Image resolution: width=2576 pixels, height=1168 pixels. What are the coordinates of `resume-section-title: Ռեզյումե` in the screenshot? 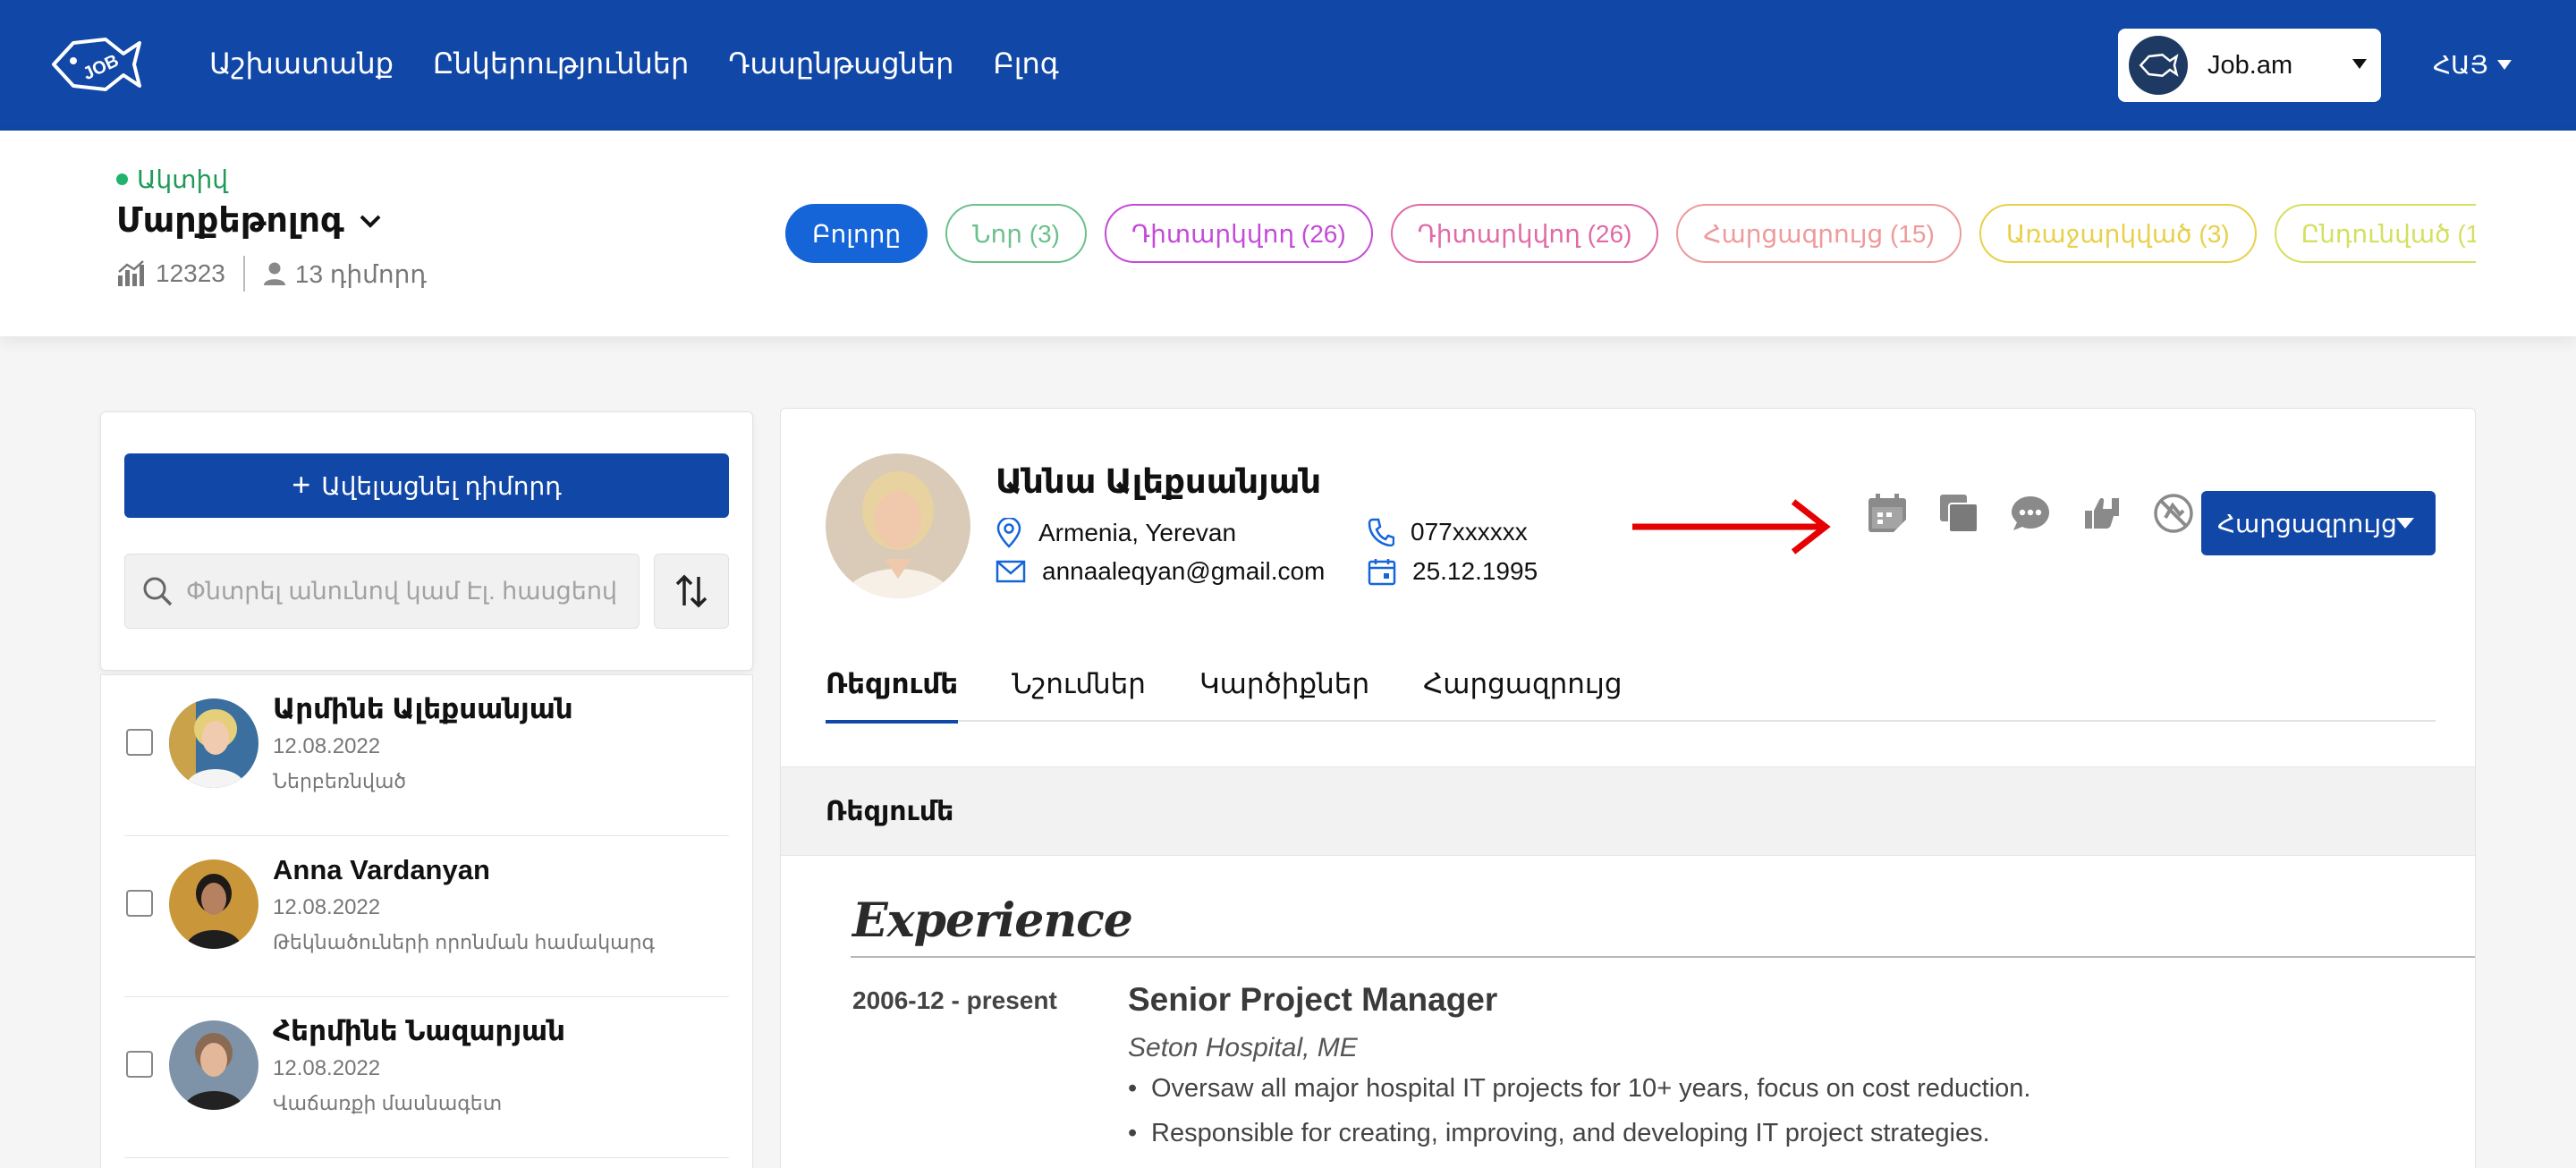 It's located at (890, 811).